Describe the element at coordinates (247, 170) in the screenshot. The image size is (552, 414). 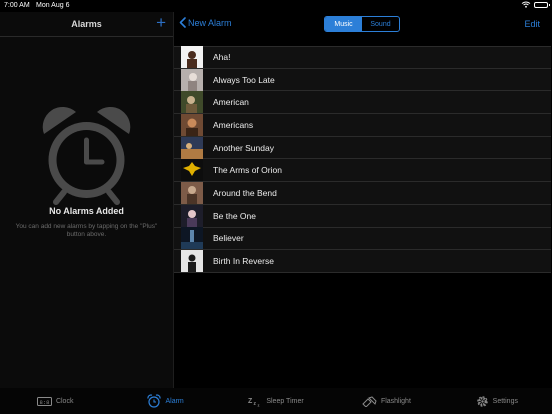
I see `song-title: The Arms of Orion` at that location.